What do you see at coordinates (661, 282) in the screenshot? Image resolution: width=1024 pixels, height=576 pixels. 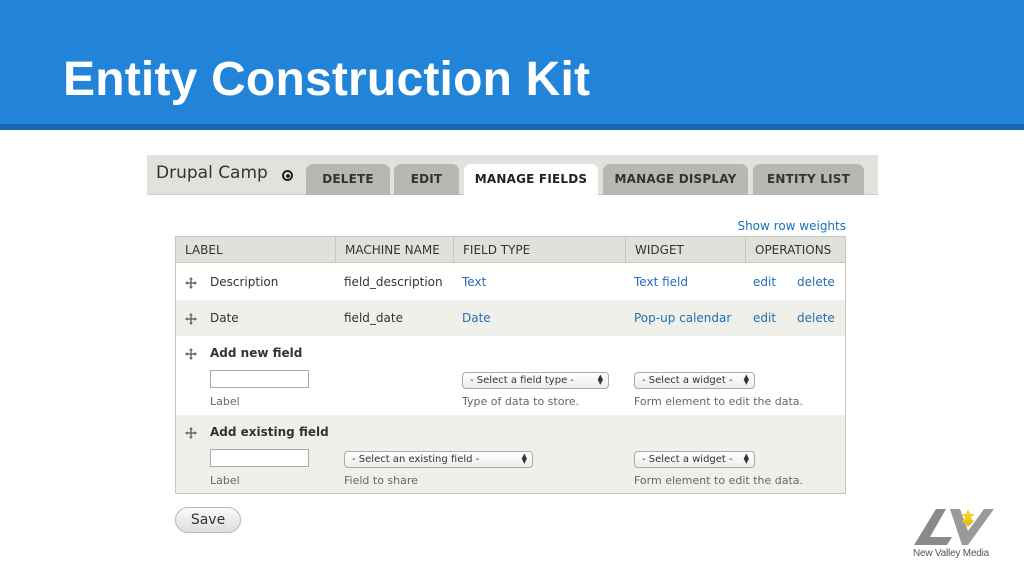 I see `row-widget-link: Text field` at bounding box center [661, 282].